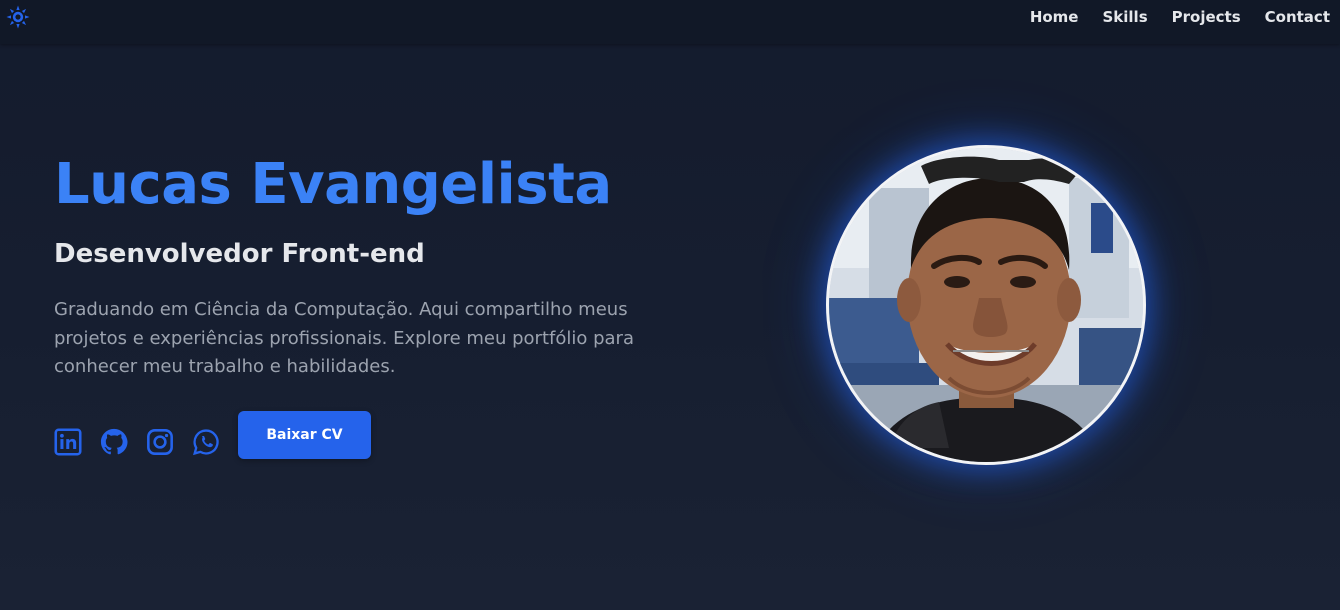 The image size is (1340, 610). What do you see at coordinates (114, 442) in the screenshot?
I see `github-icon` at bounding box center [114, 442].